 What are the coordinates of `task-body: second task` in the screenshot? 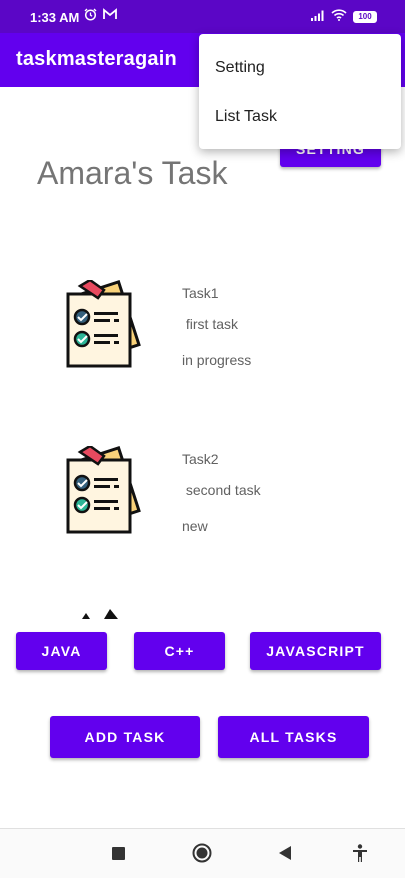 It's located at (221, 490).